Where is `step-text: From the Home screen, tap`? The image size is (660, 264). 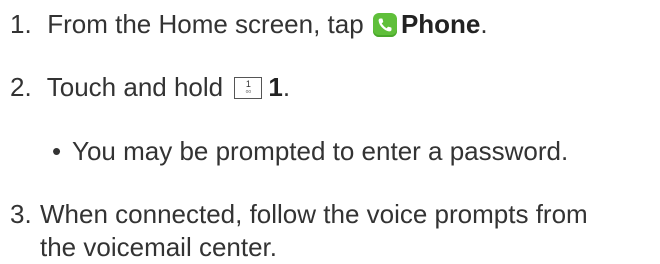
step-text: From the Home screen, tap is located at coordinates (205, 24).